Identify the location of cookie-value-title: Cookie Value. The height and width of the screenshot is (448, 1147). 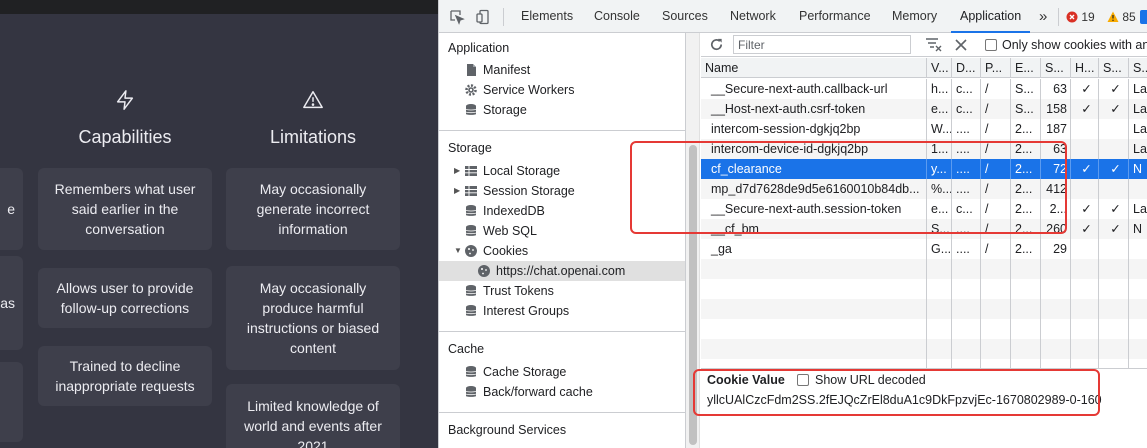
(746, 380).